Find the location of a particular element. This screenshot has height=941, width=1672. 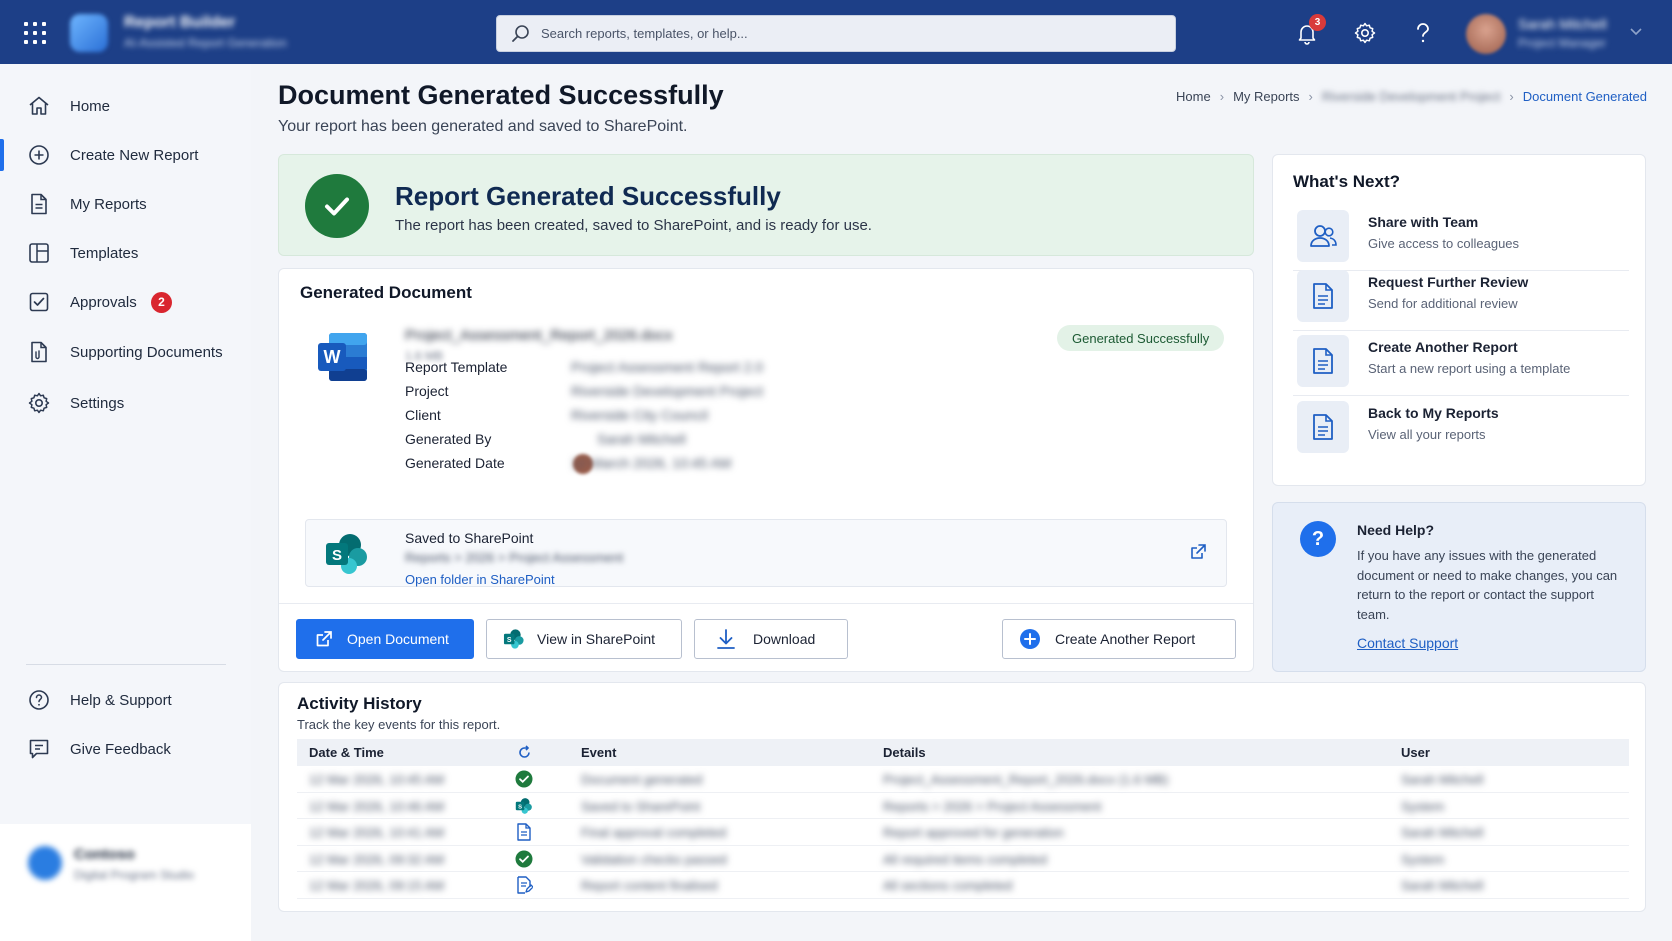

breadcrumb-my-reports: My Reports is located at coordinates (1266, 96).